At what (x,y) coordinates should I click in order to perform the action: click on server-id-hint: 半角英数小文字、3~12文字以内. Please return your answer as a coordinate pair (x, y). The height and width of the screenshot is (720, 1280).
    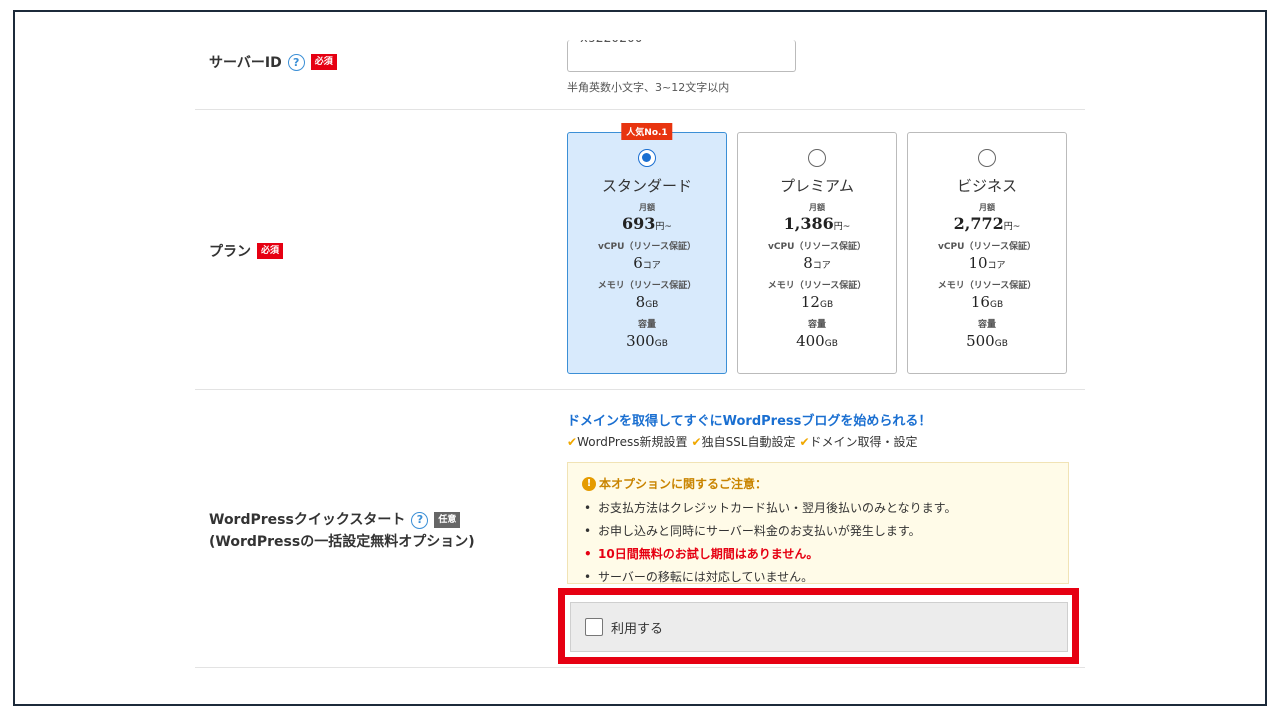
    Looking at the image, I should click on (648, 87).